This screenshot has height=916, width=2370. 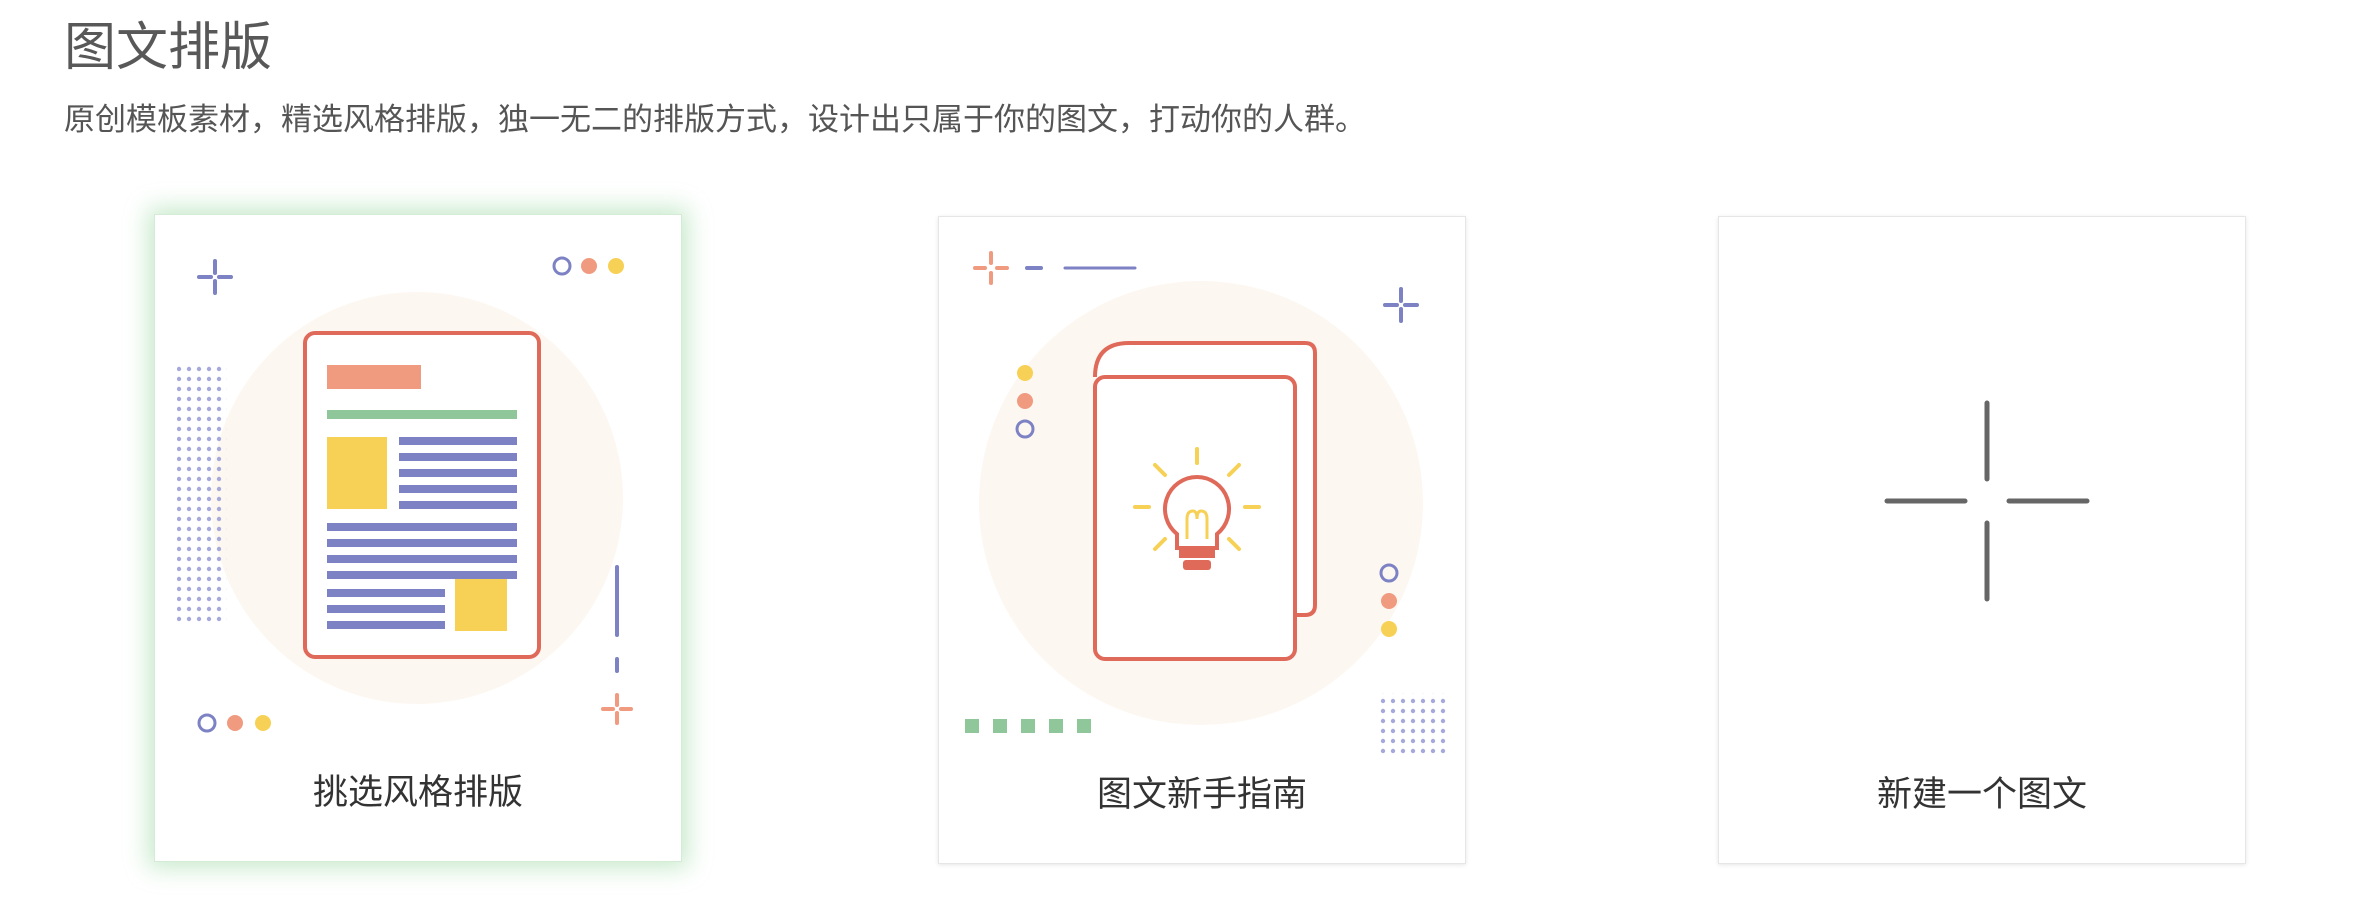 What do you see at coordinates (417, 793) in the screenshot?
I see `card-label: 挑选风格排版` at bounding box center [417, 793].